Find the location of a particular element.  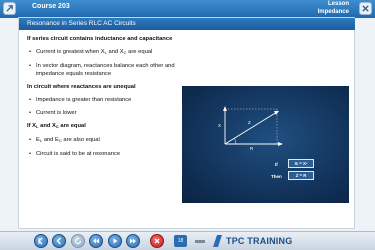

bullet-text: and E is located at coordinates (50, 140).